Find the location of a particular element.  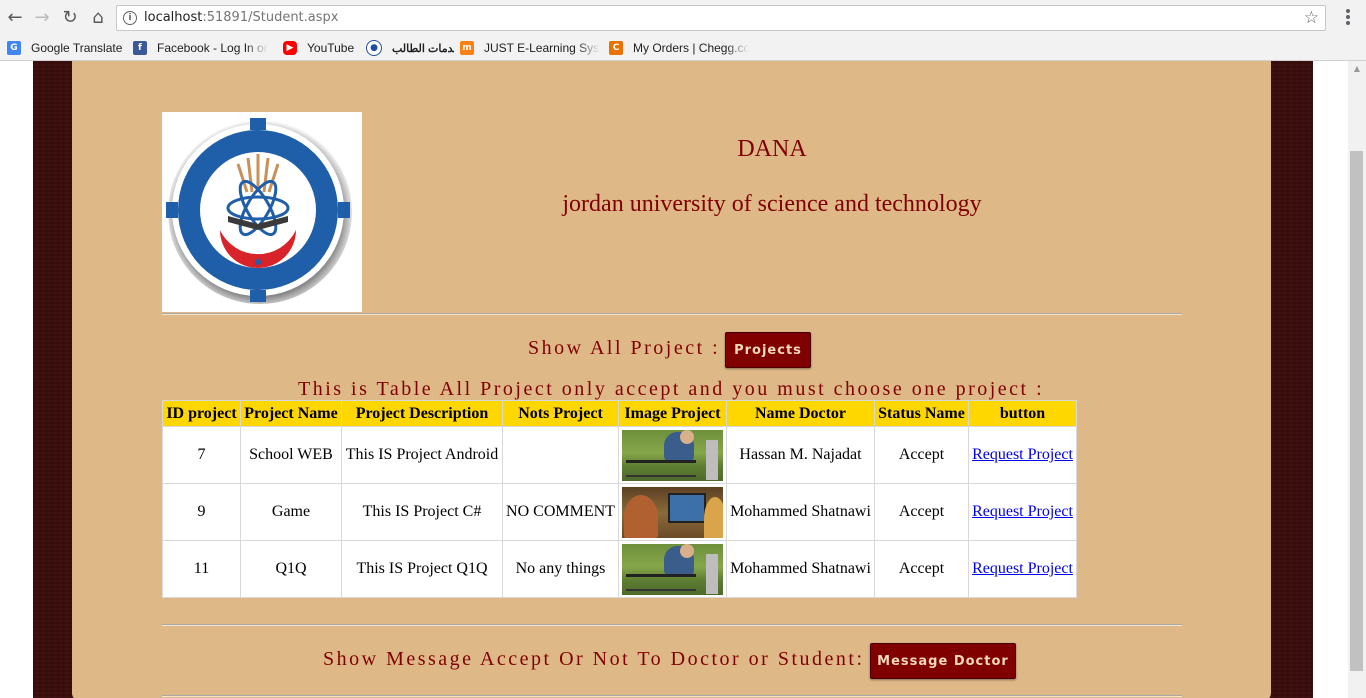

cell-id: 9 is located at coordinates (201, 512).